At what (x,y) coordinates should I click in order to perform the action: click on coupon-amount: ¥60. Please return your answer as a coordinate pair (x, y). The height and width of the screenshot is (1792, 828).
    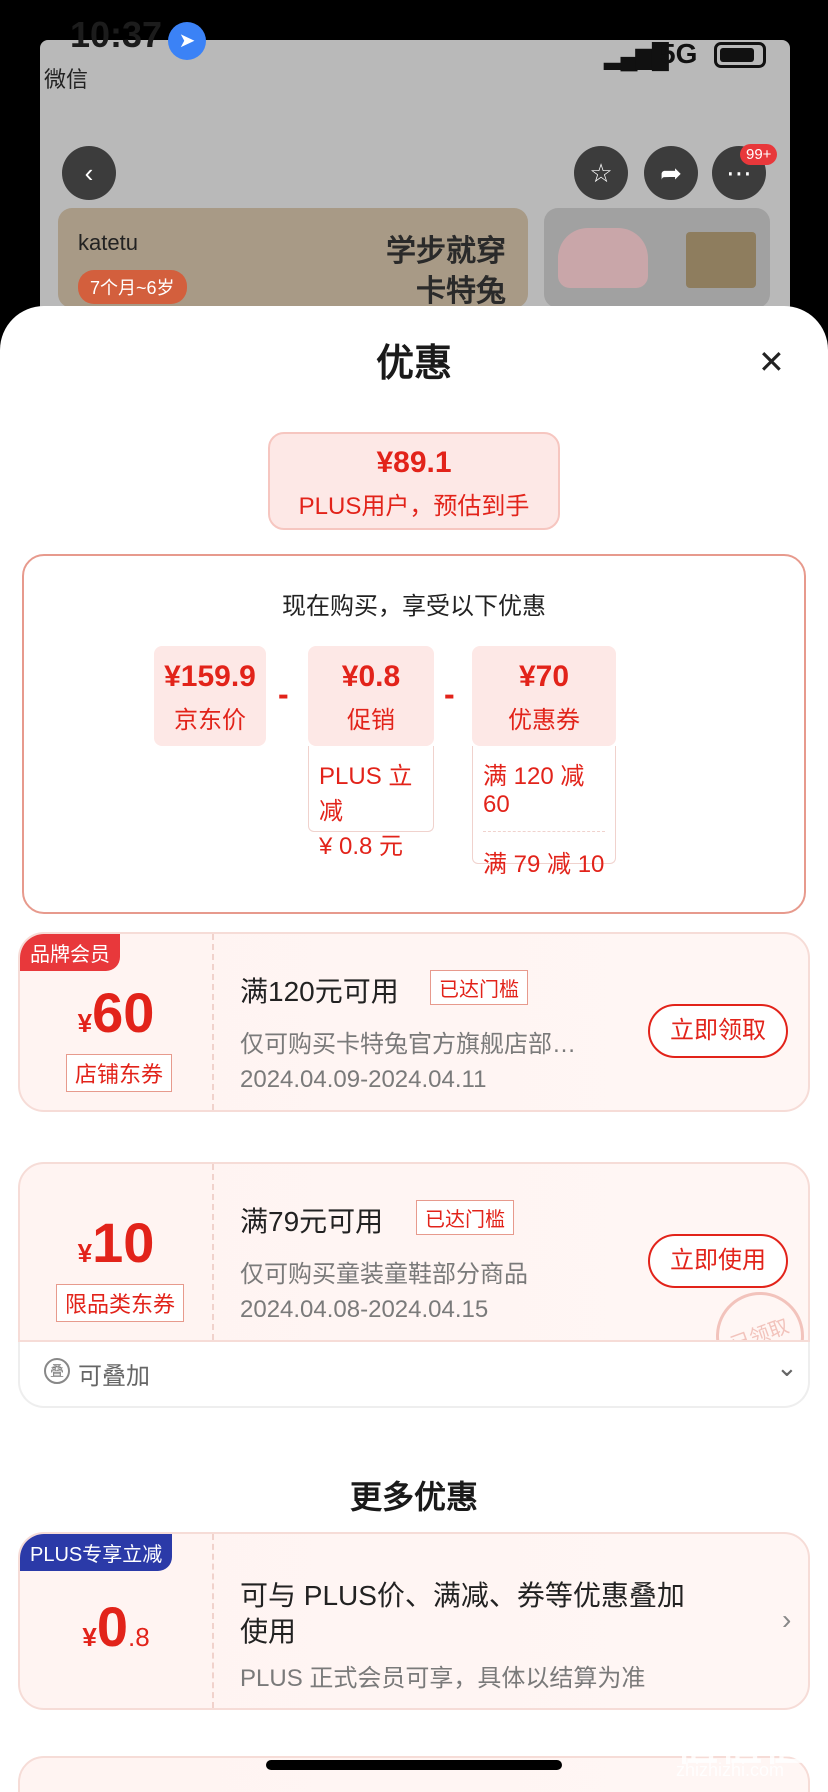
    Looking at the image, I should click on (116, 1012).